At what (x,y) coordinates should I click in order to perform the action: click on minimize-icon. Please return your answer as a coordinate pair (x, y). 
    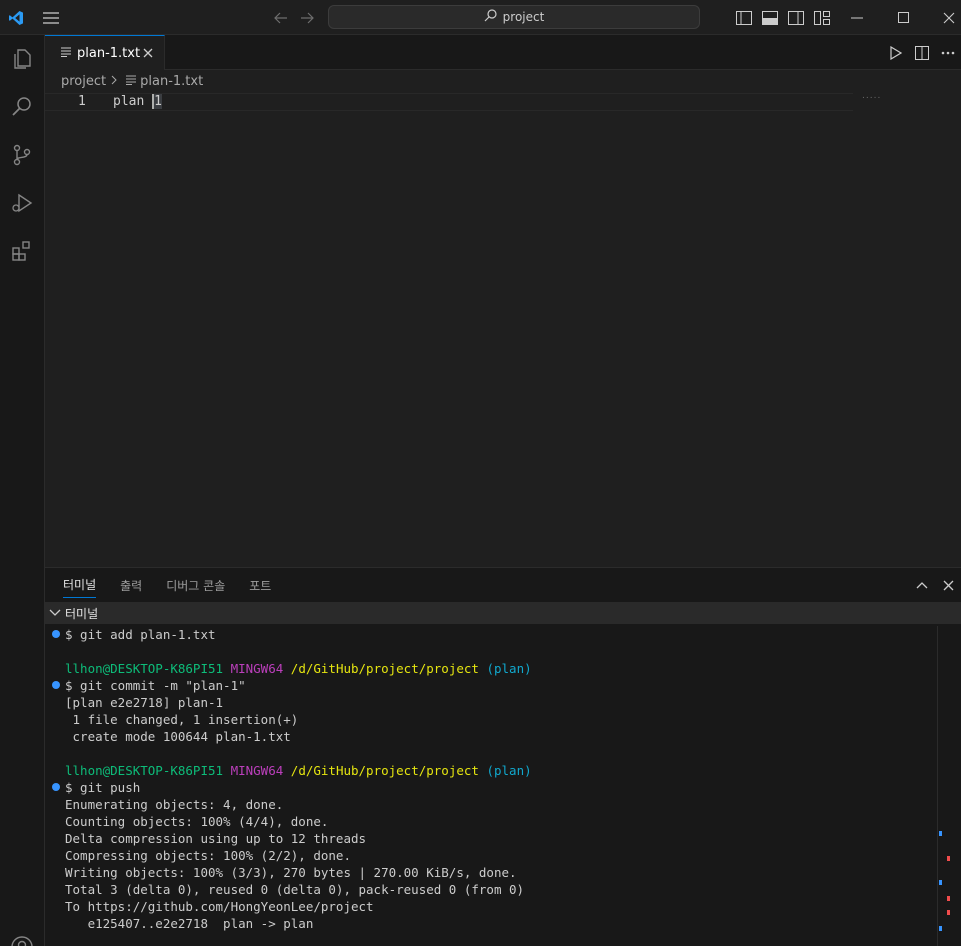
    Looking at the image, I should click on (857, 17).